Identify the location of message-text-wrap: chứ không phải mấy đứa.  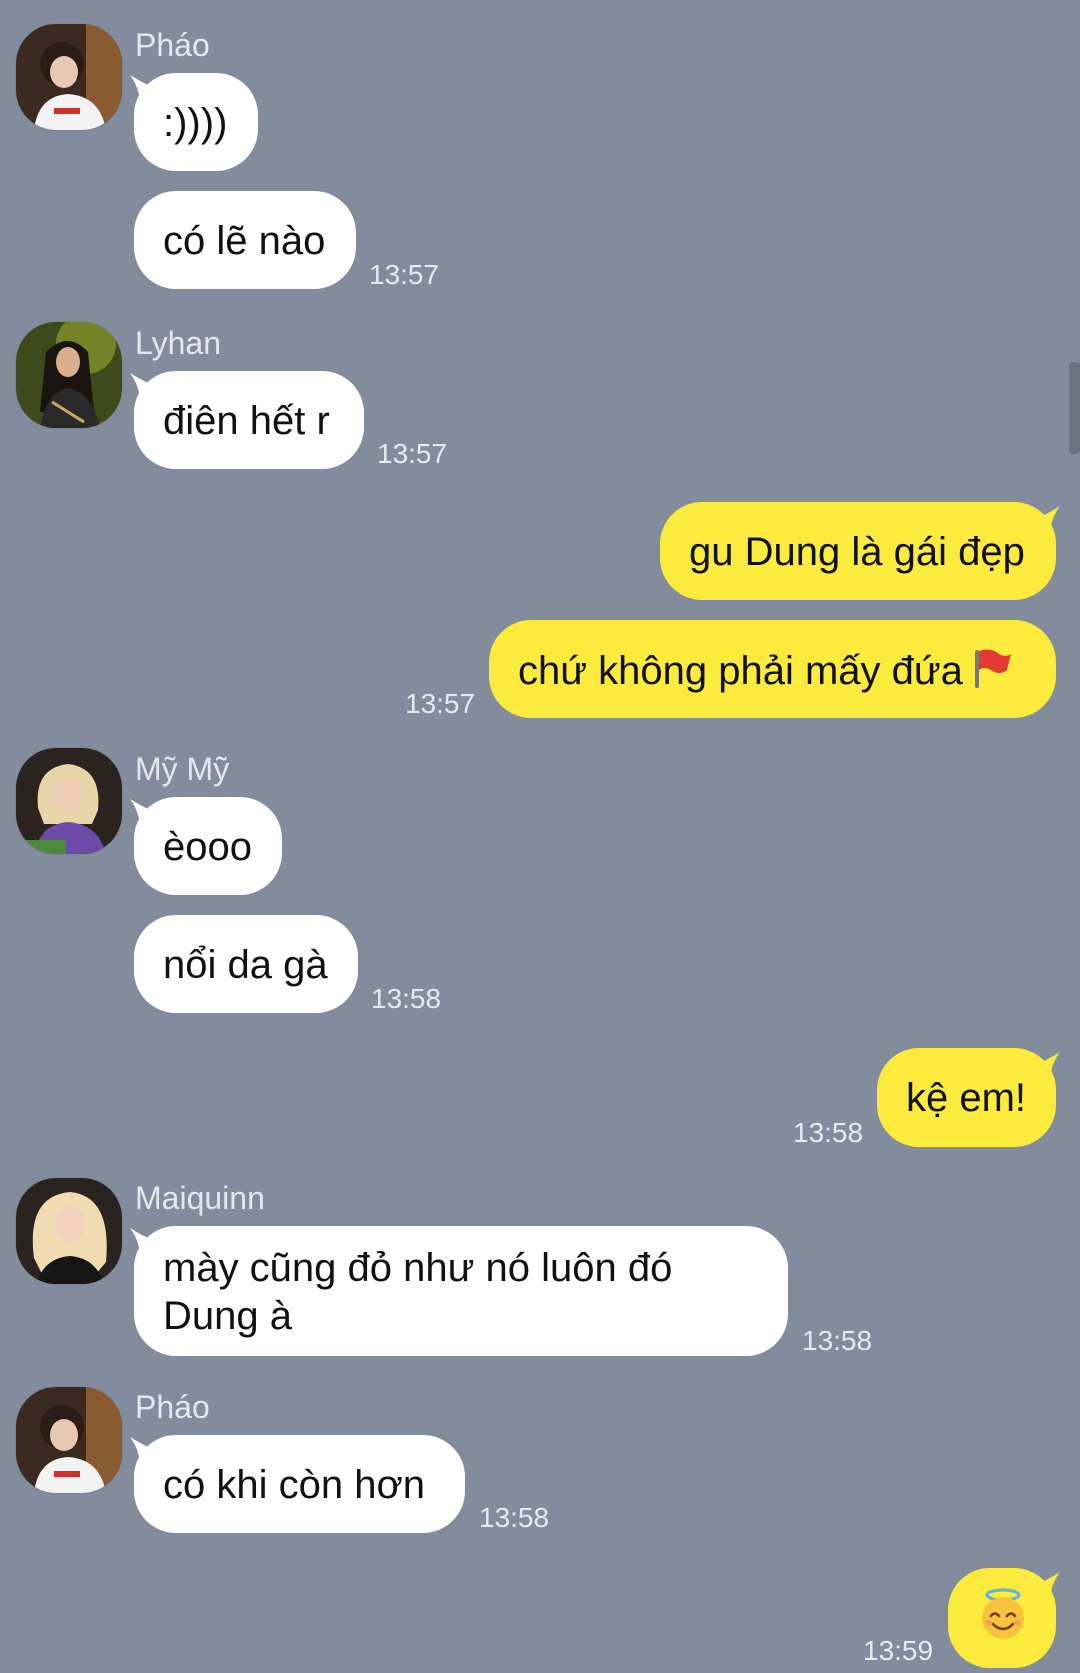
(765, 670).